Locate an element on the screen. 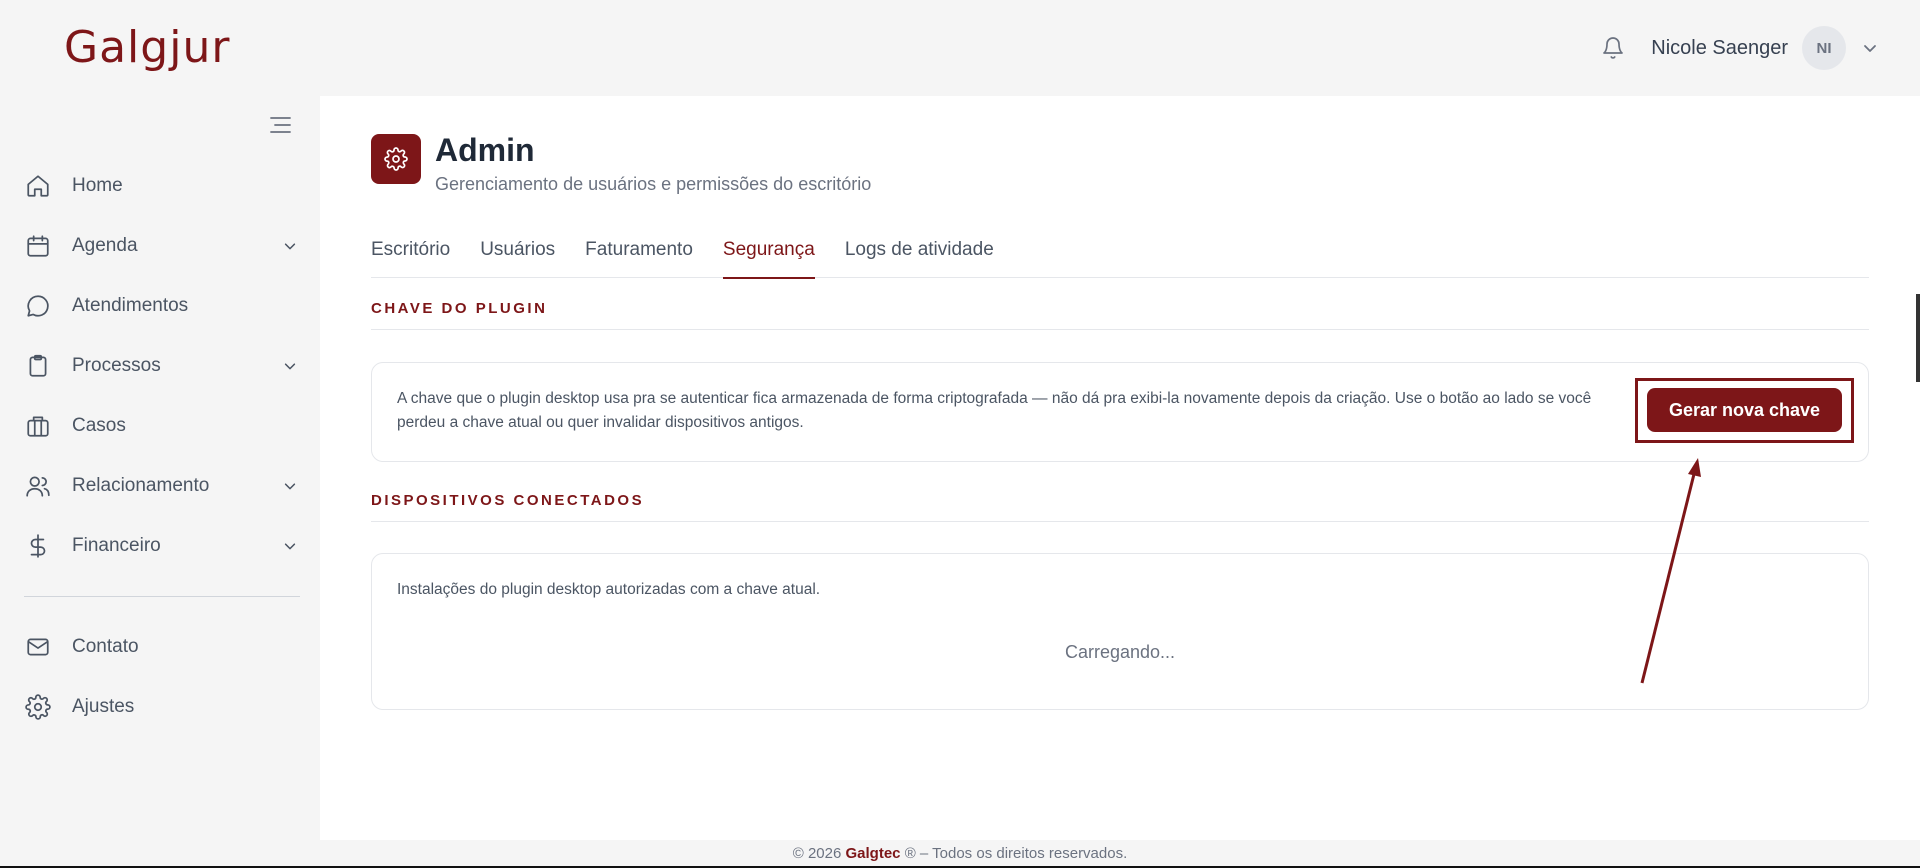  menu-toggle-icon is located at coordinates (281, 125).